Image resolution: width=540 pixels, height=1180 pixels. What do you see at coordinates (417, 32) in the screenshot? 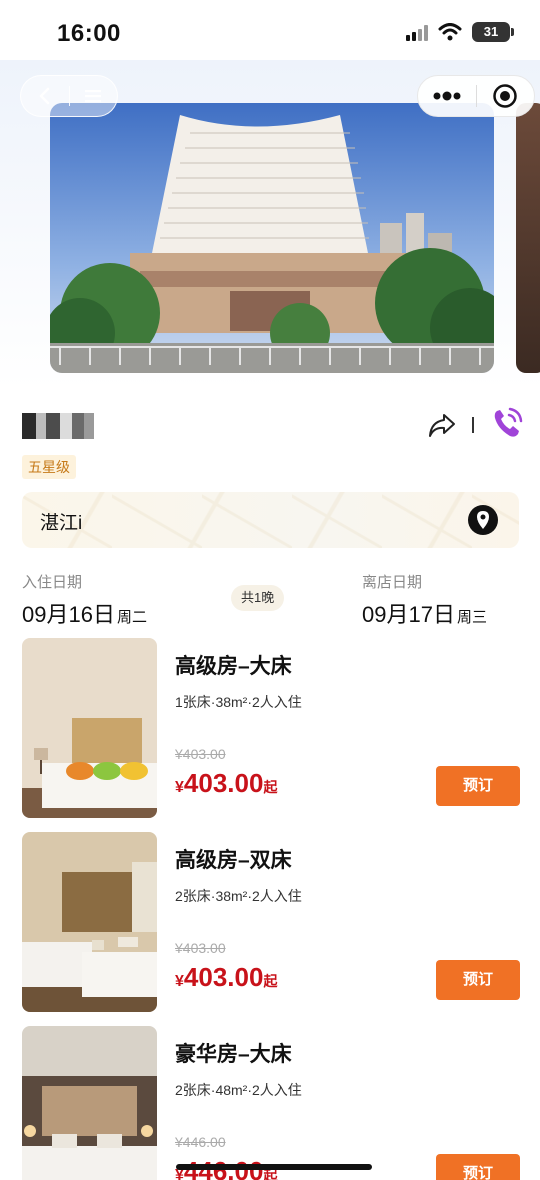
I see `signal-icon` at bounding box center [417, 32].